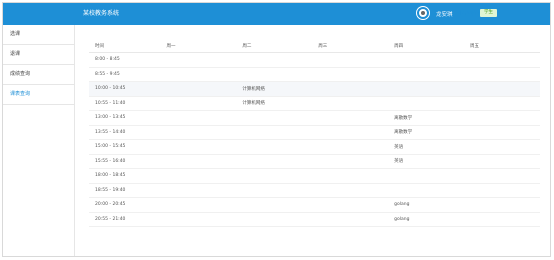 This screenshot has width=554, height=260. I want to click on column-header: 周二, so click(274, 46).